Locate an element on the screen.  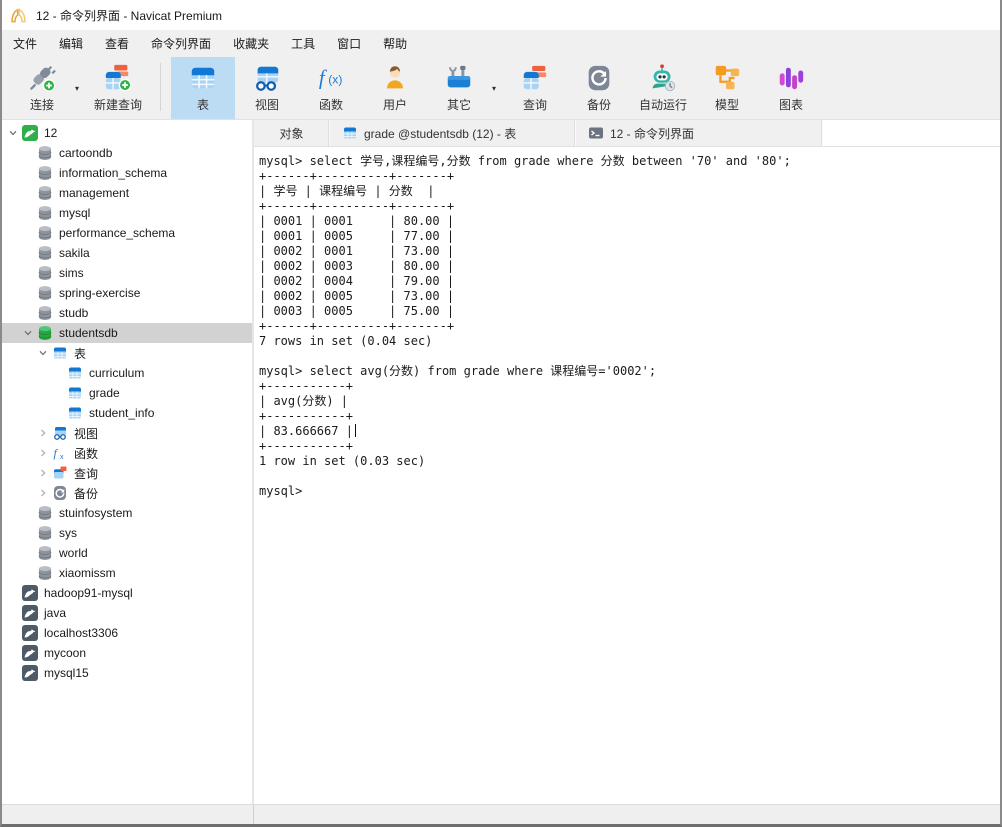
tree-item-label: 查询 is located at coordinates (86, 473).